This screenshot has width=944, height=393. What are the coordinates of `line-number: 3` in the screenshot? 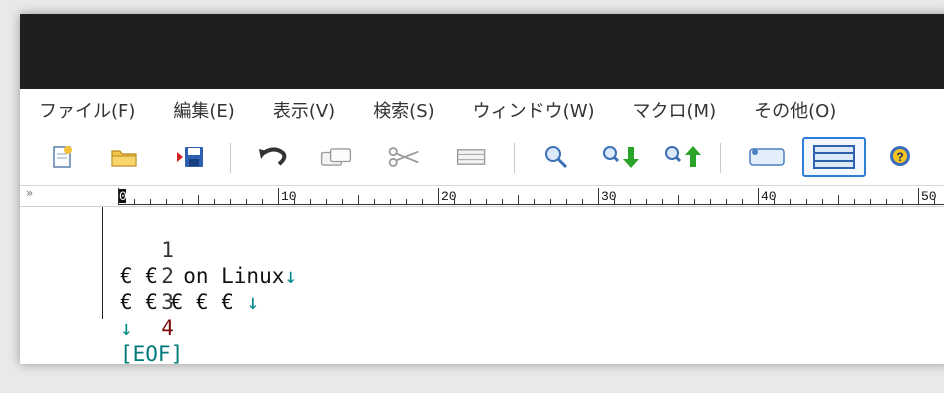 It's located at (167, 302).